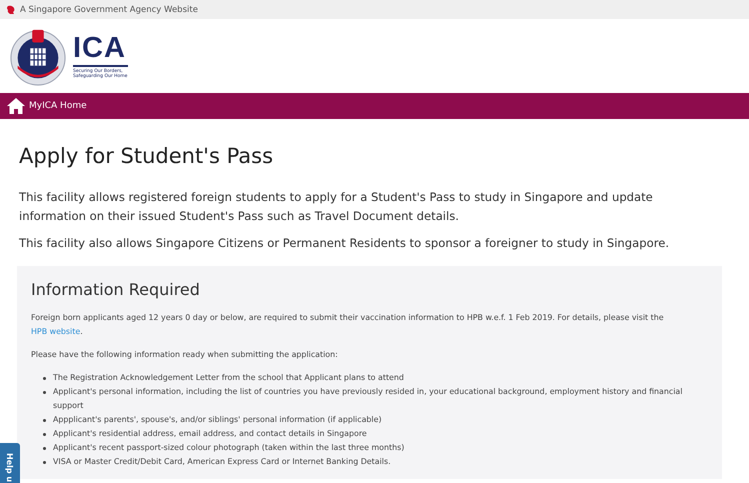 The height and width of the screenshot is (483, 749). I want to click on home-label: MyICA Home, so click(58, 106).